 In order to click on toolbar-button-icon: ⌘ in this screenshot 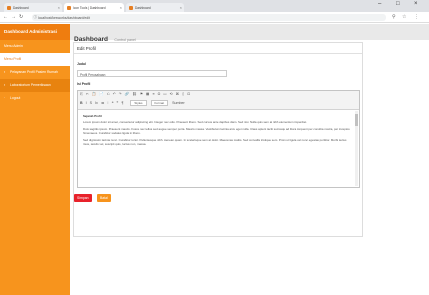, I will do `click(178, 94)`.